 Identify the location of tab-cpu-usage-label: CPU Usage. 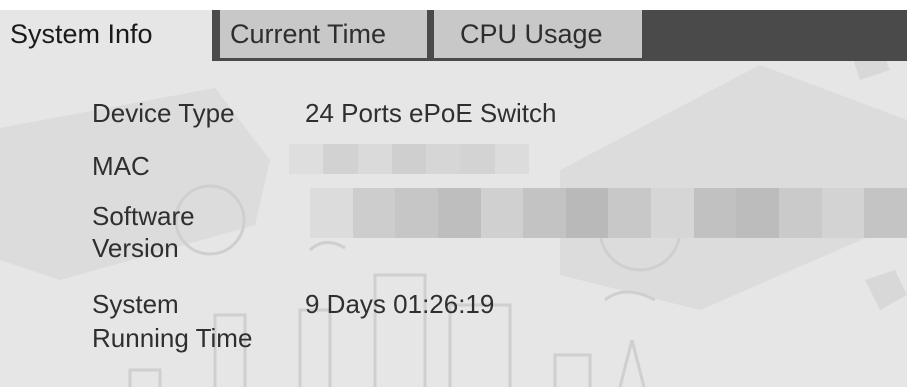
(531, 34).